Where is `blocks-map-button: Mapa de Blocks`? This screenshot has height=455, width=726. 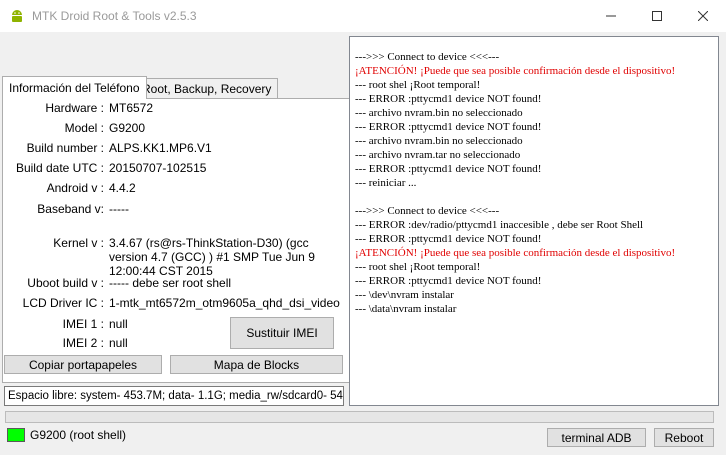 blocks-map-button: Mapa de Blocks is located at coordinates (256, 364).